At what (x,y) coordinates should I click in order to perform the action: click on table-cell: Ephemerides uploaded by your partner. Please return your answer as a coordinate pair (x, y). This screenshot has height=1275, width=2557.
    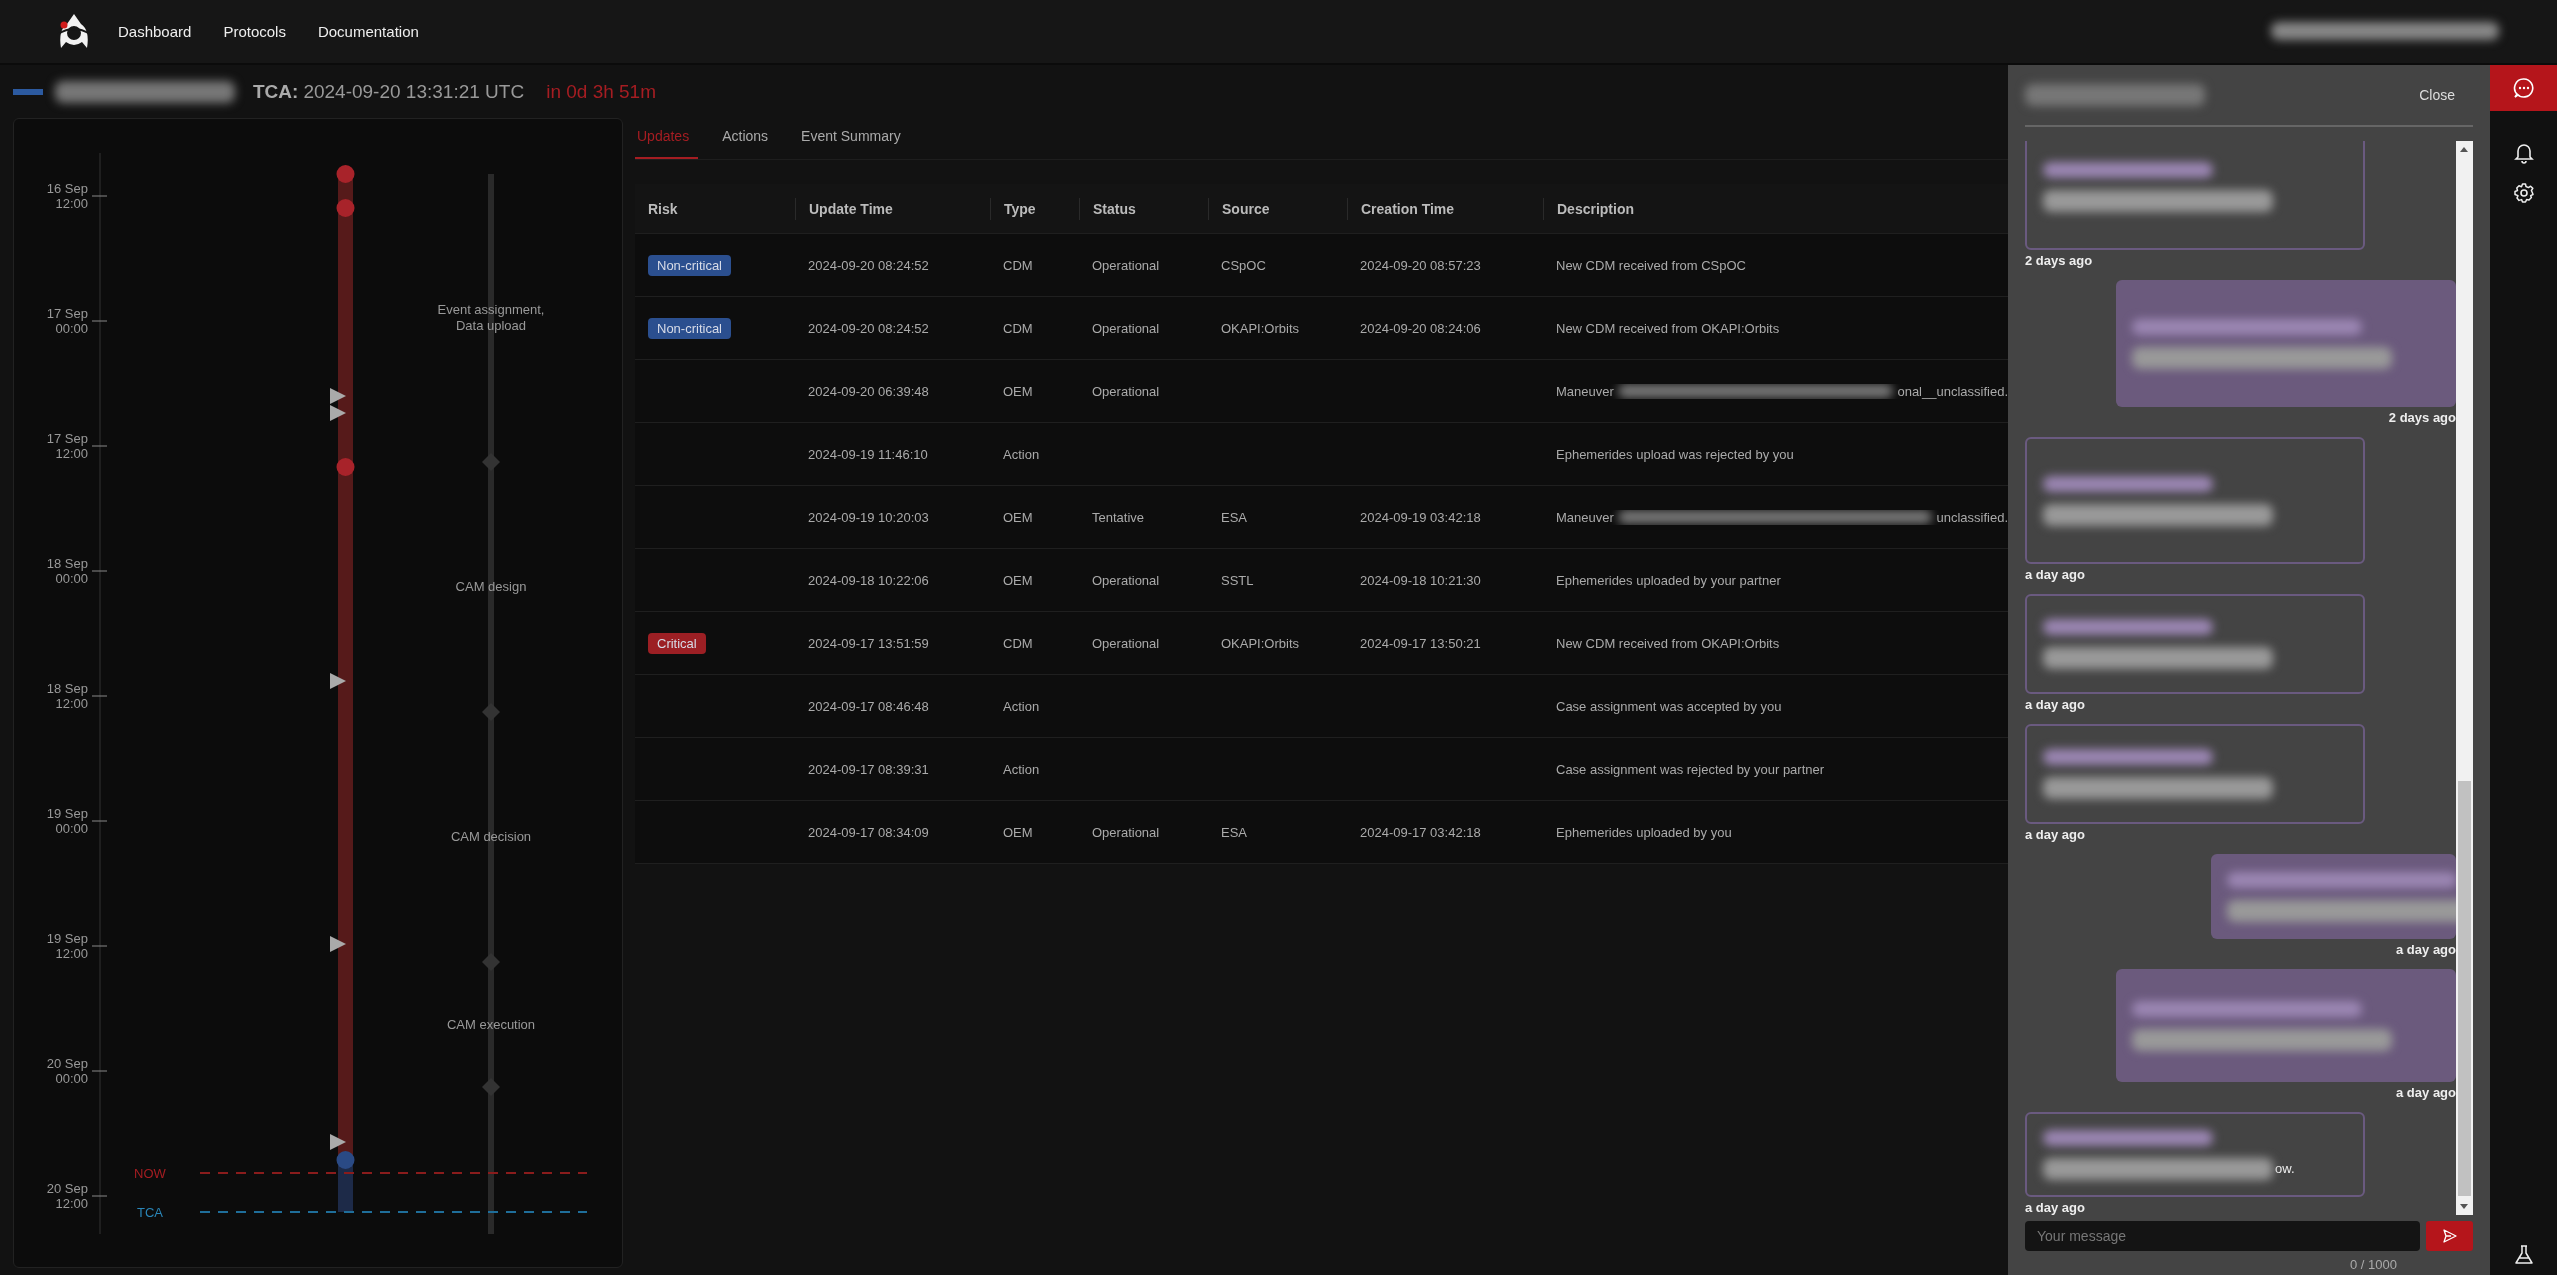
    Looking at the image, I should click on (1668, 580).